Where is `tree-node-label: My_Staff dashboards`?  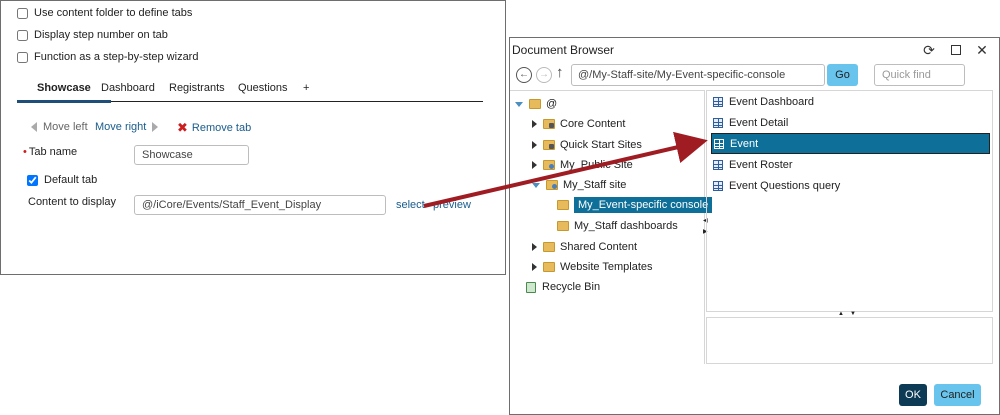
tree-node-label: My_Staff dashboards is located at coordinates (626, 226).